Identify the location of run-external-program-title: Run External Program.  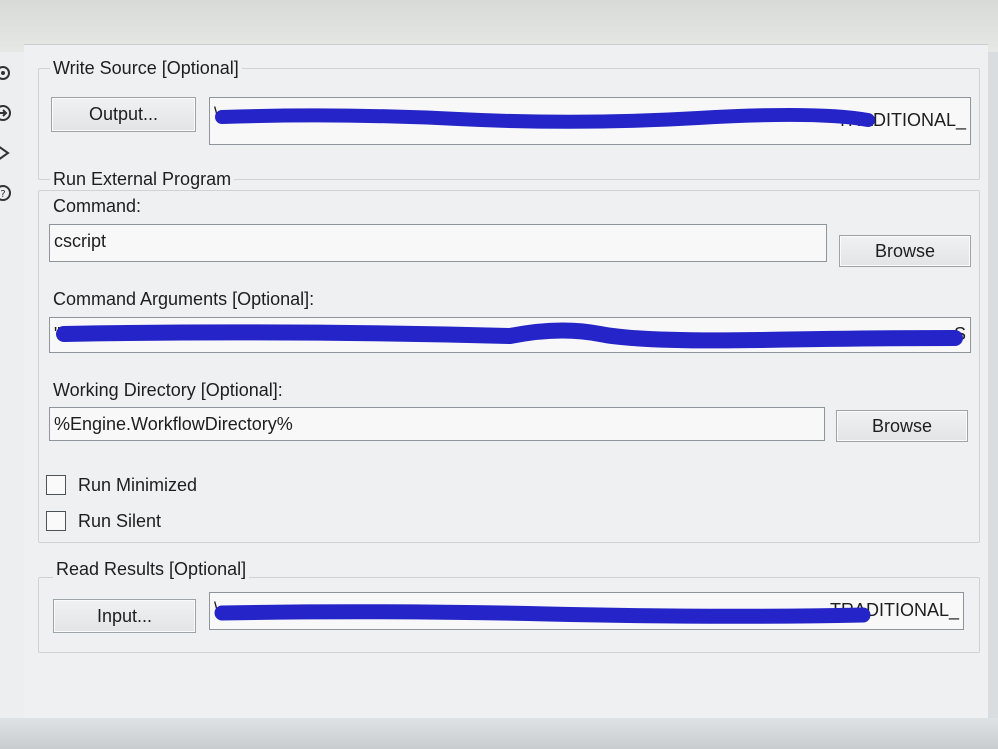
(142, 179).